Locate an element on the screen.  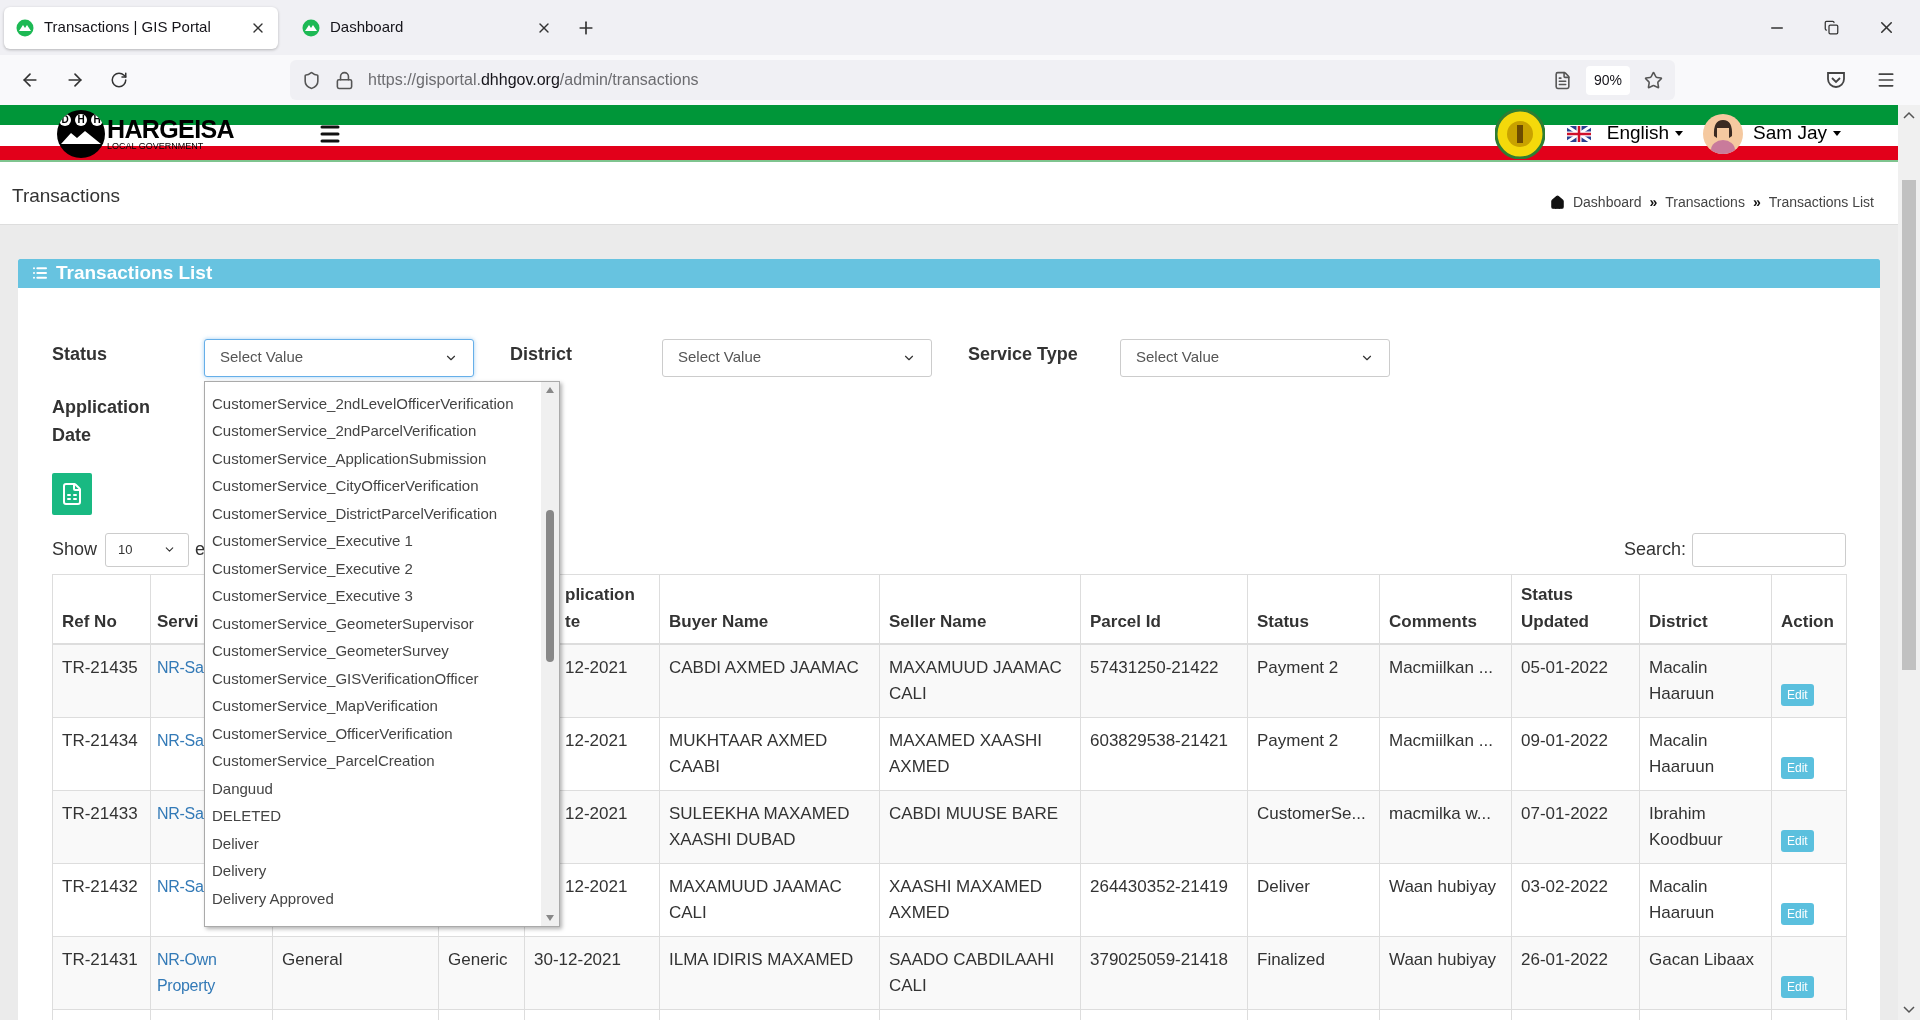
table-cell: Ibrahim Koodbuur is located at coordinates (1686, 826).